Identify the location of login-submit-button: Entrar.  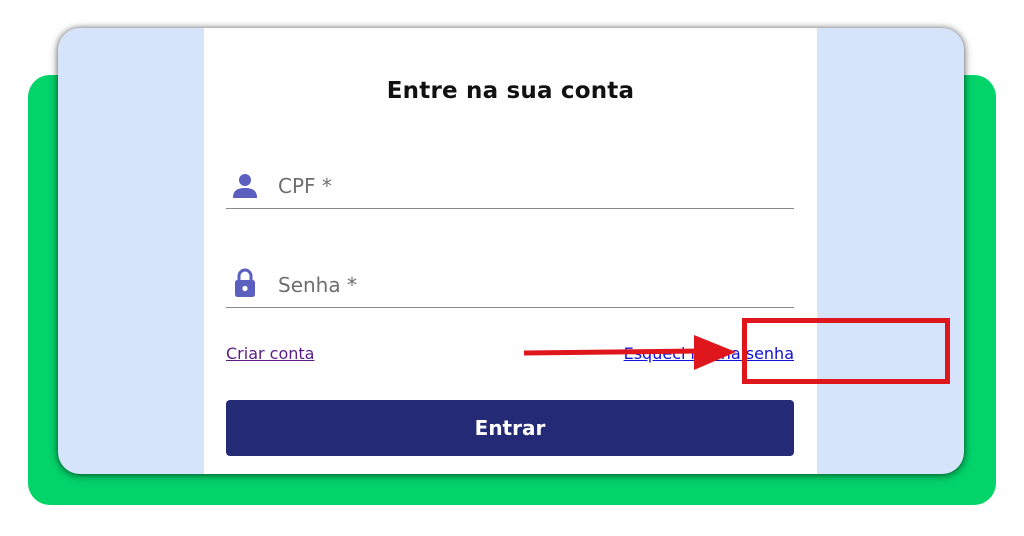
(510, 428).